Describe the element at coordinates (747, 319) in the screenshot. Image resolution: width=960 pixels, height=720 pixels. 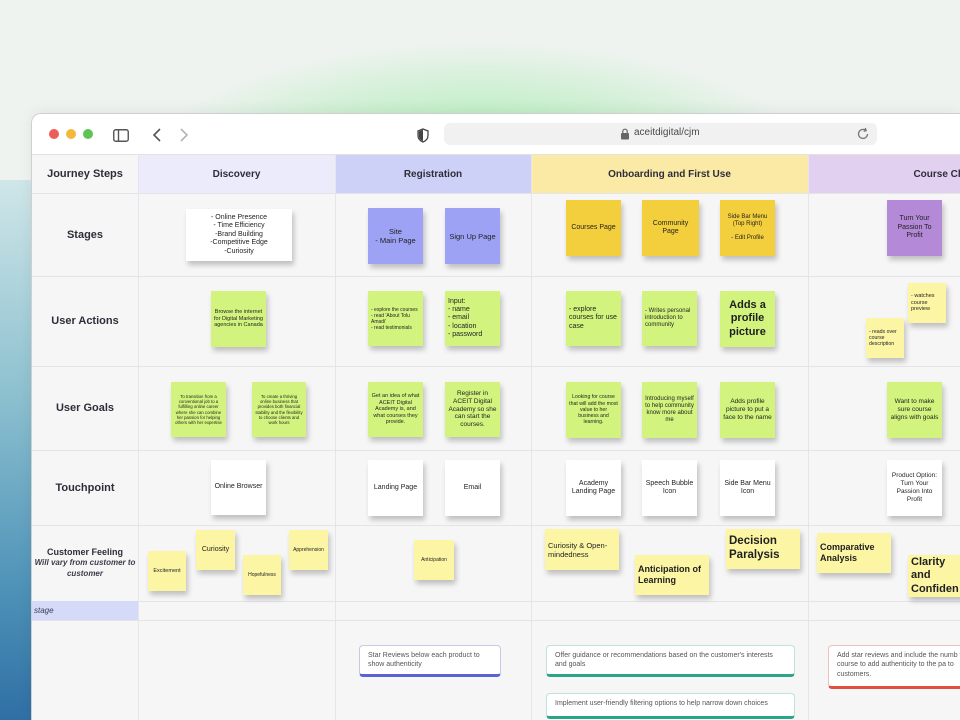
I see `sticky-note: Adds a profile picture` at that location.